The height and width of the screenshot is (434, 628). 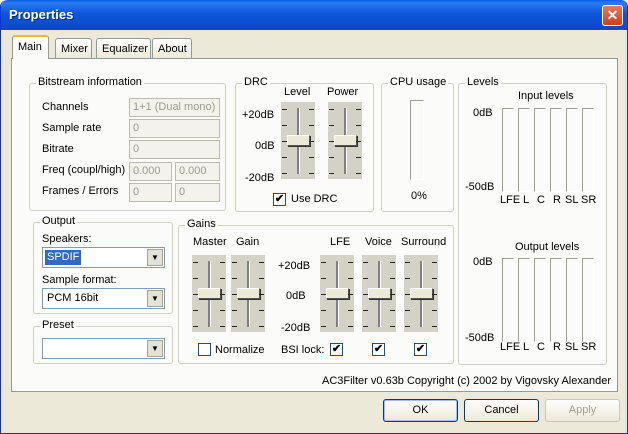 I want to click on bsi-lock-voice-checkbox: ✔, so click(x=378, y=349).